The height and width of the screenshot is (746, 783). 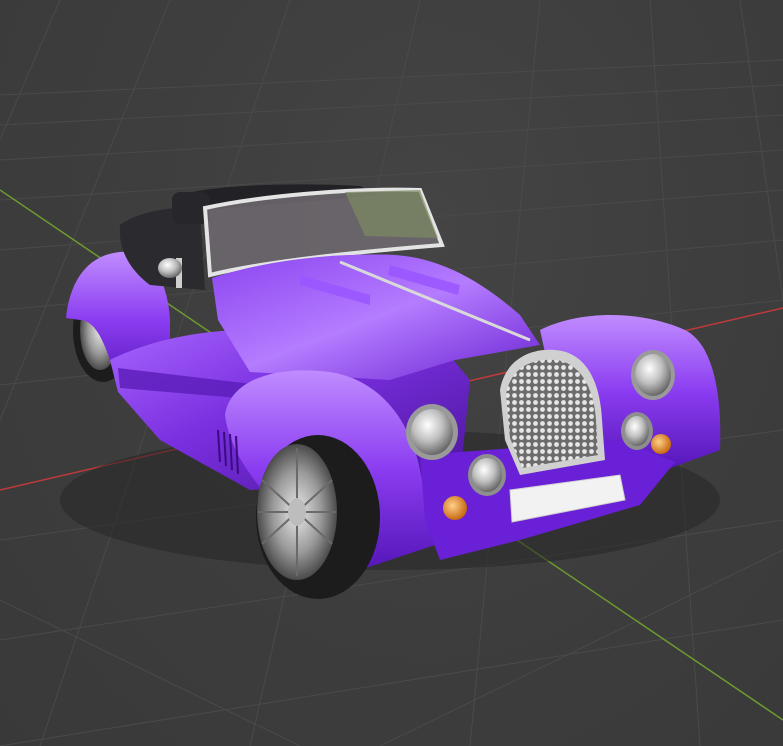 What do you see at coordinates (376, 317) in the screenshot?
I see `car-hood` at bounding box center [376, 317].